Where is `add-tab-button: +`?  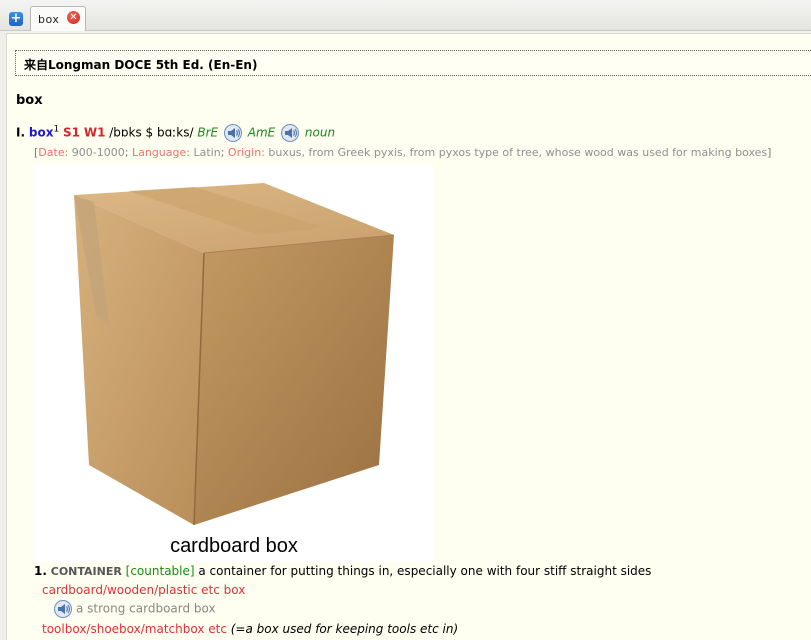
add-tab-button: + is located at coordinates (16, 19).